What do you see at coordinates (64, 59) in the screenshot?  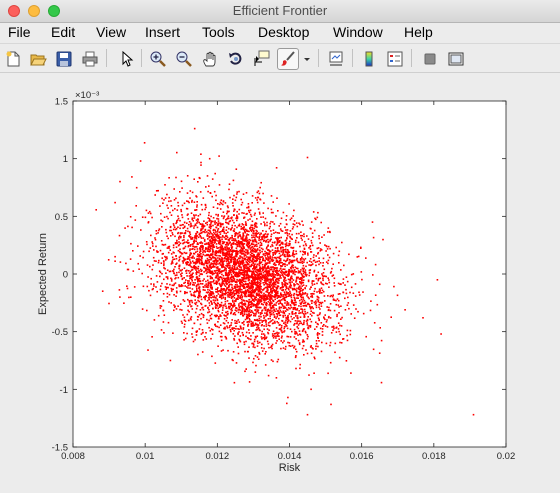 I see `save-disk-icon` at bounding box center [64, 59].